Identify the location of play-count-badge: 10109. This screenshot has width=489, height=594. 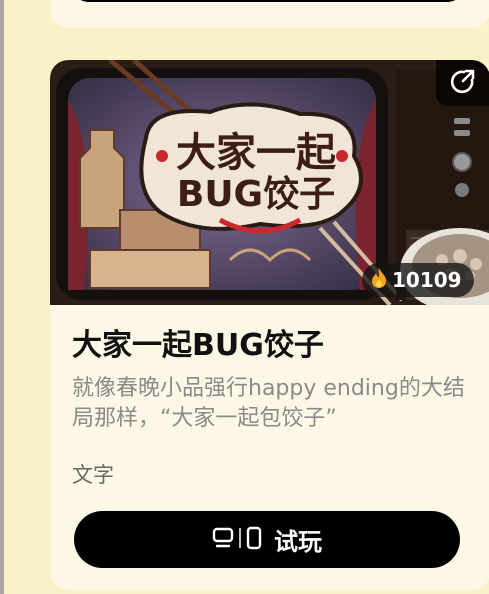
(418, 280).